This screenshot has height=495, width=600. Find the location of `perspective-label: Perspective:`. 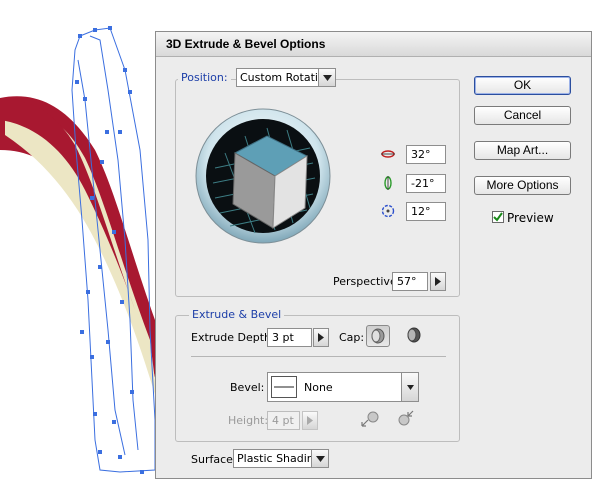

perspective-label: Perspective: is located at coordinates (367, 281).